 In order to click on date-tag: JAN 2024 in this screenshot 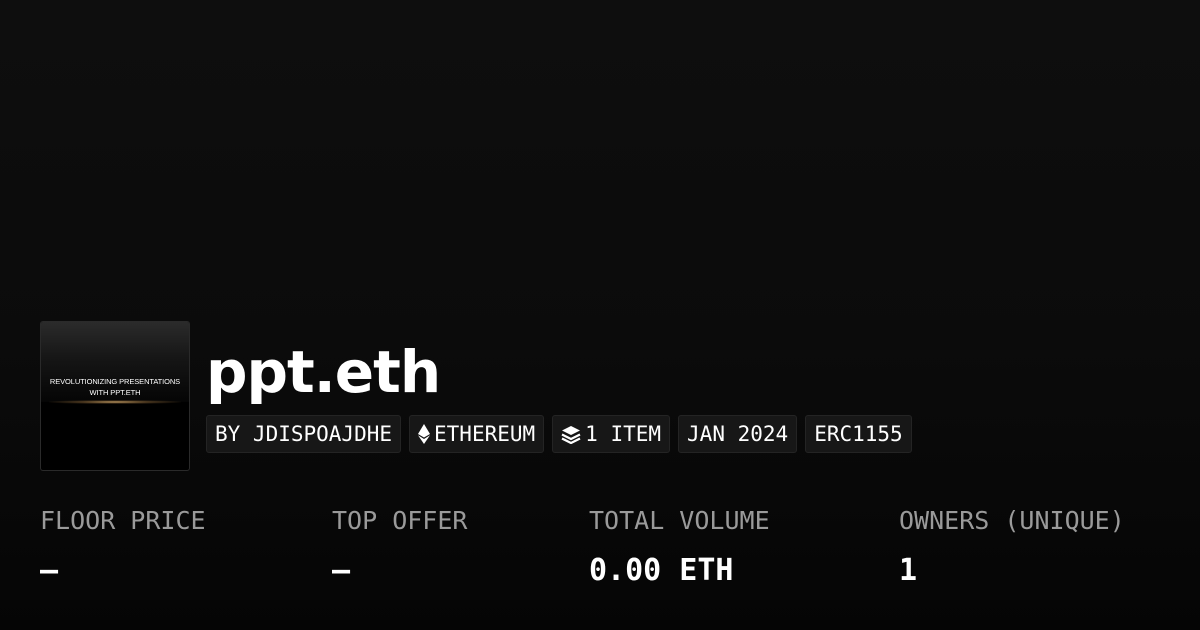, I will do `click(738, 434)`.